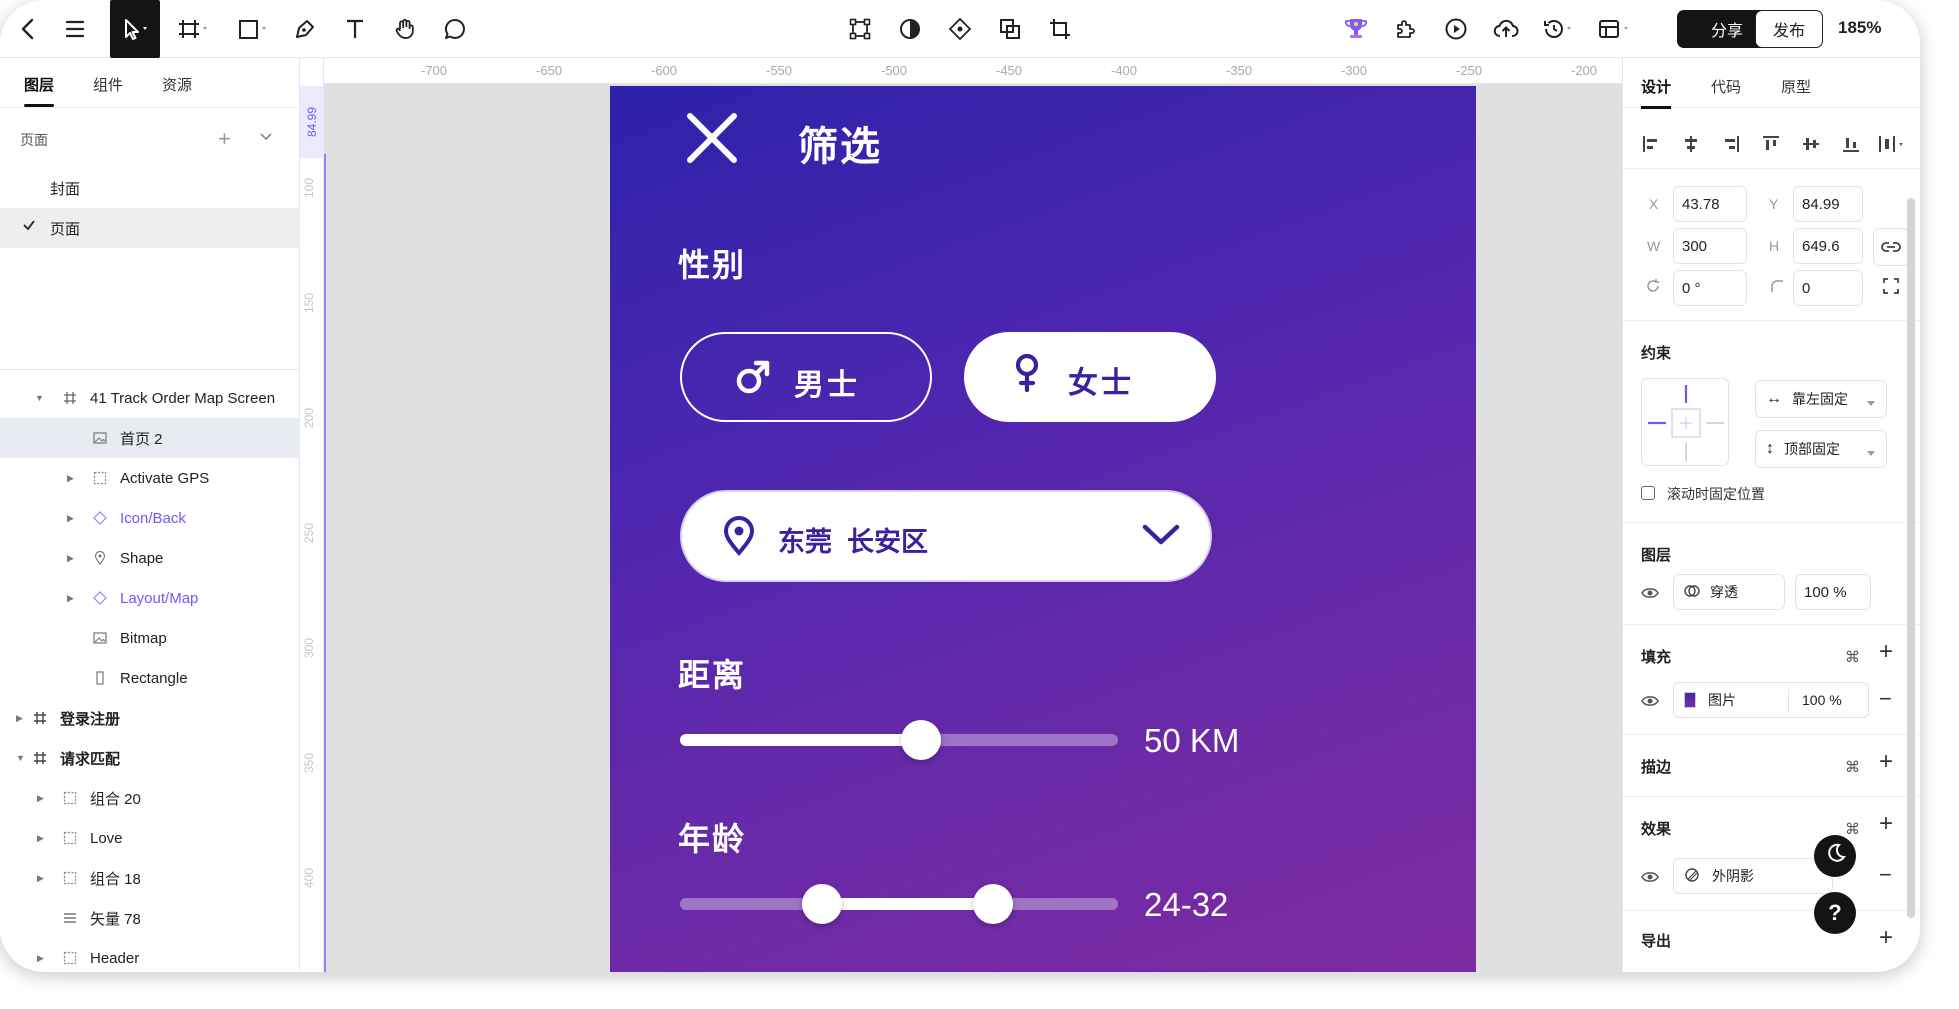  Describe the element at coordinates (150, 798) in the screenshot. I see `layer-item: ▶ 组合 20` at that location.